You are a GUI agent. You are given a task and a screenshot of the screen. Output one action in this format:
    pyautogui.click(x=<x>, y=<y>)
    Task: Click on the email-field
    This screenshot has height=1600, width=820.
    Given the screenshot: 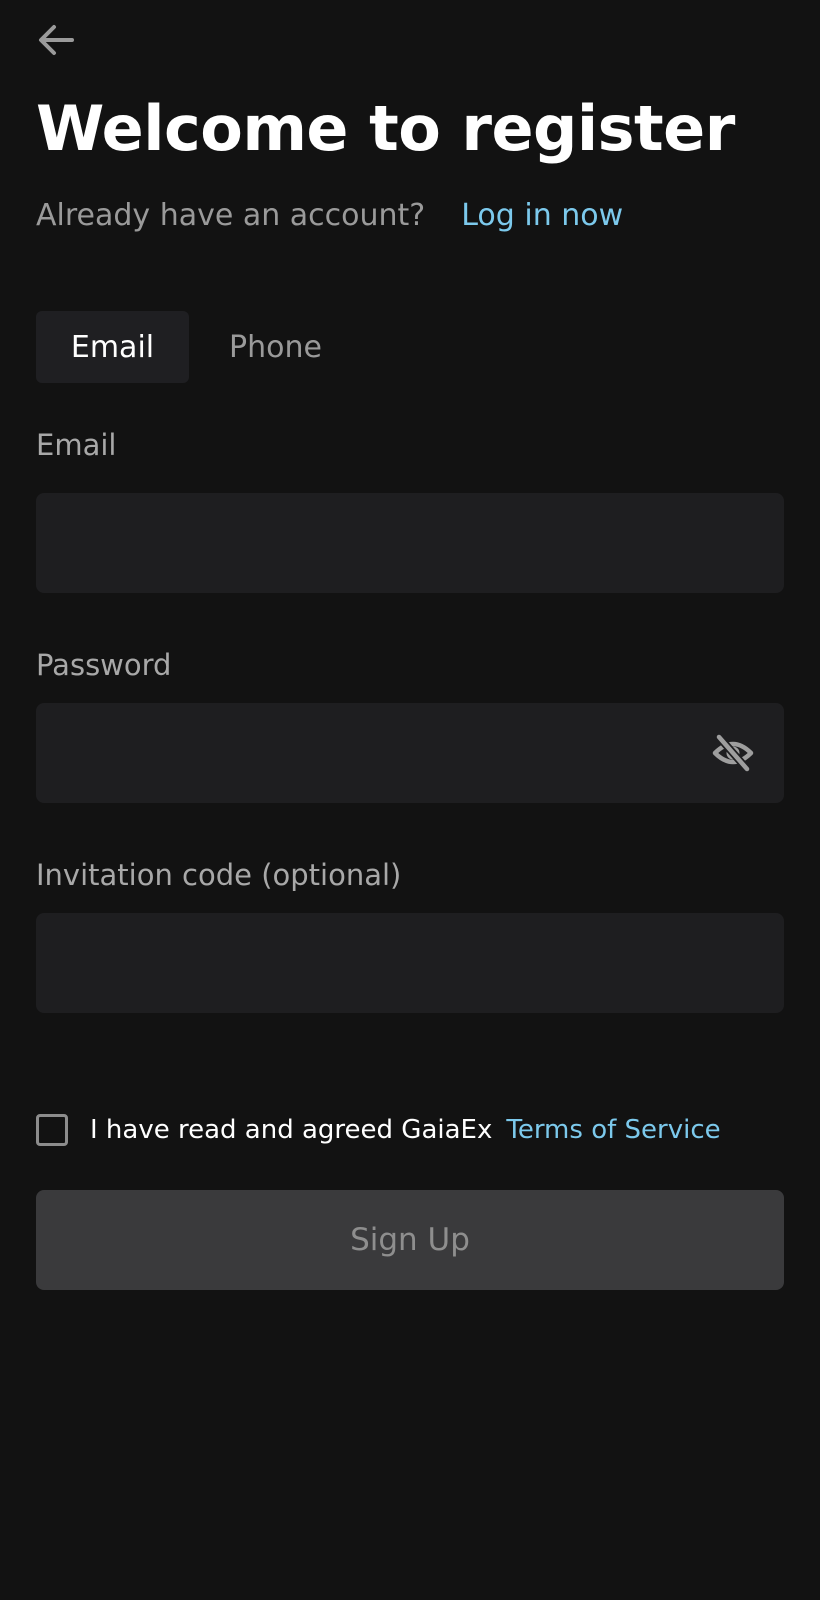 What is the action you would take?
    pyautogui.click(x=410, y=543)
    